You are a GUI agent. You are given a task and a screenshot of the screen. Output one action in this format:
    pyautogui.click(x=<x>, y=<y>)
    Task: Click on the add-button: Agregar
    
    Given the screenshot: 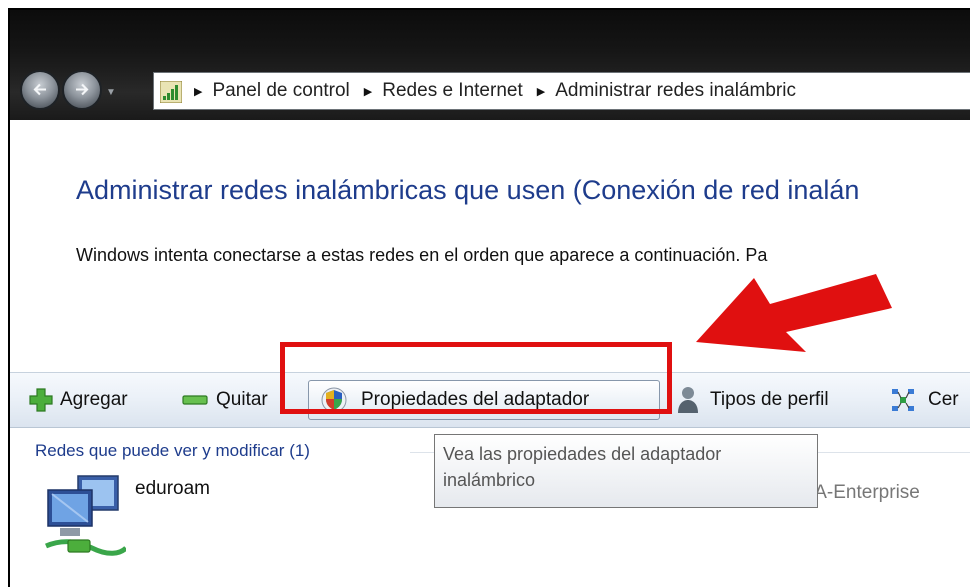 What is the action you would take?
    pyautogui.click(x=78, y=400)
    